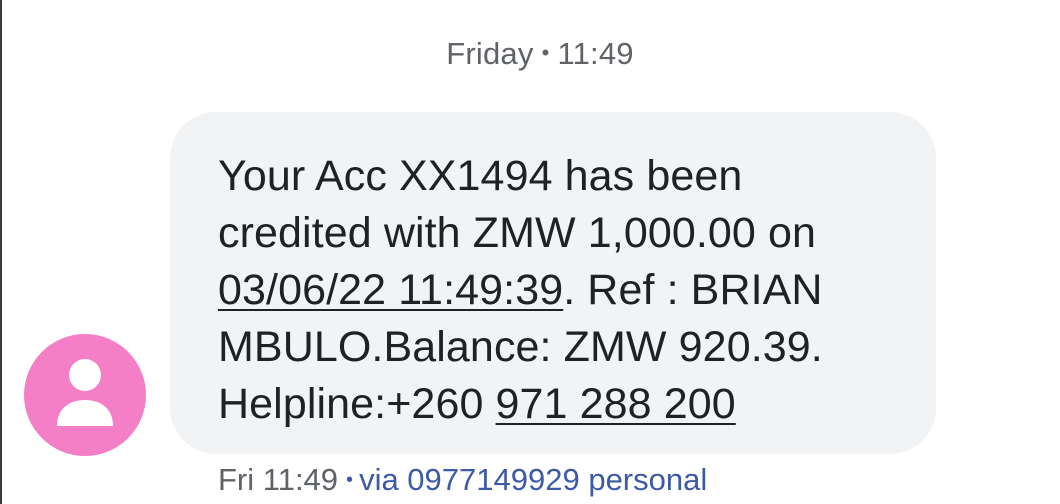  Describe the element at coordinates (533, 479) in the screenshot. I see `sim-indicator: via 0977149929 personal` at that location.